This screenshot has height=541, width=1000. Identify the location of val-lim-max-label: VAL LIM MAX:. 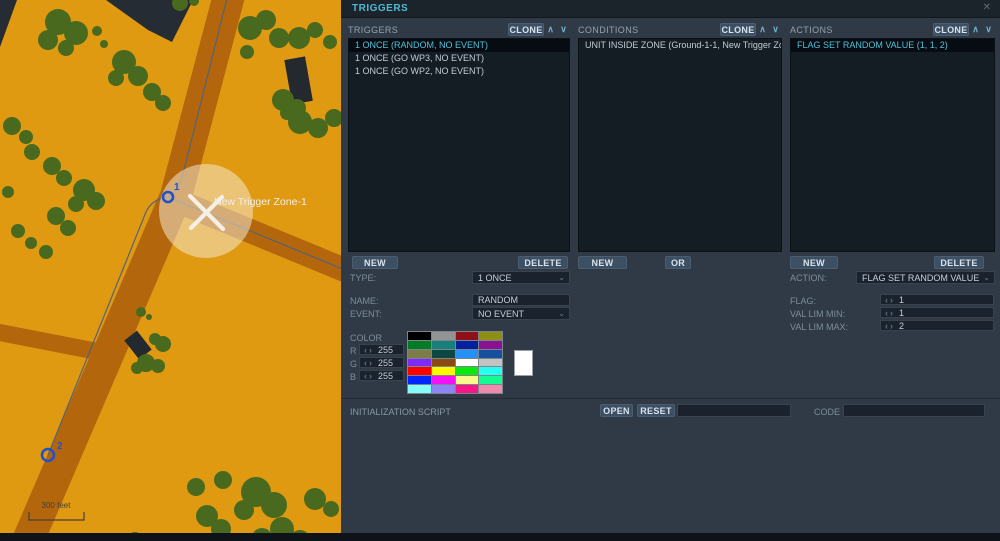
(819, 327).